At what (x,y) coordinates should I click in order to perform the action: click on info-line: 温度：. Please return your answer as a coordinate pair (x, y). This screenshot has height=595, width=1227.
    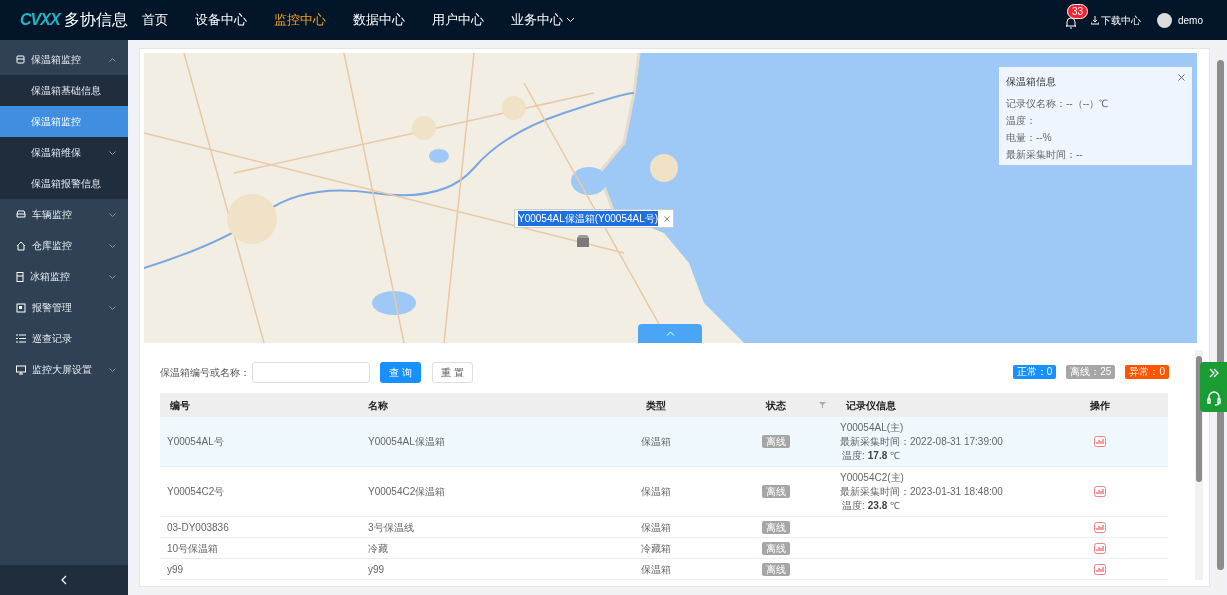
    Looking at the image, I should click on (1021, 121).